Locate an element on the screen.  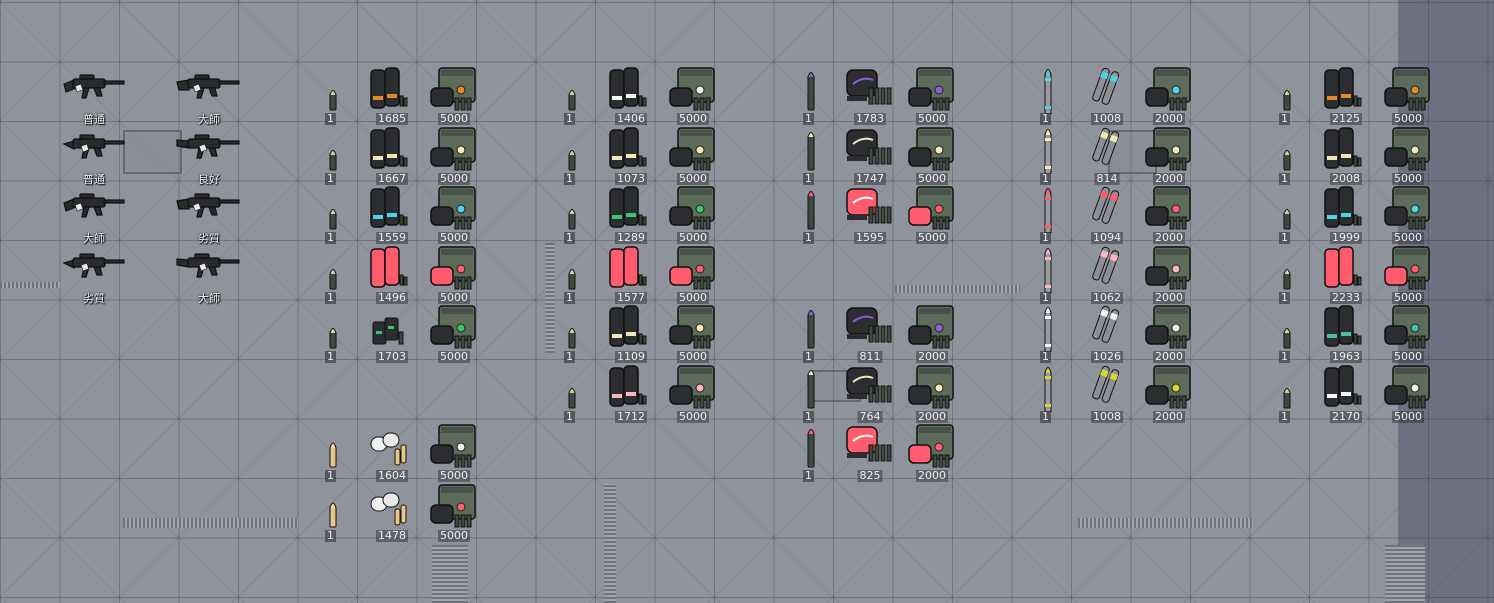
ammo-pack: 1685 is located at coordinates (392, 96).